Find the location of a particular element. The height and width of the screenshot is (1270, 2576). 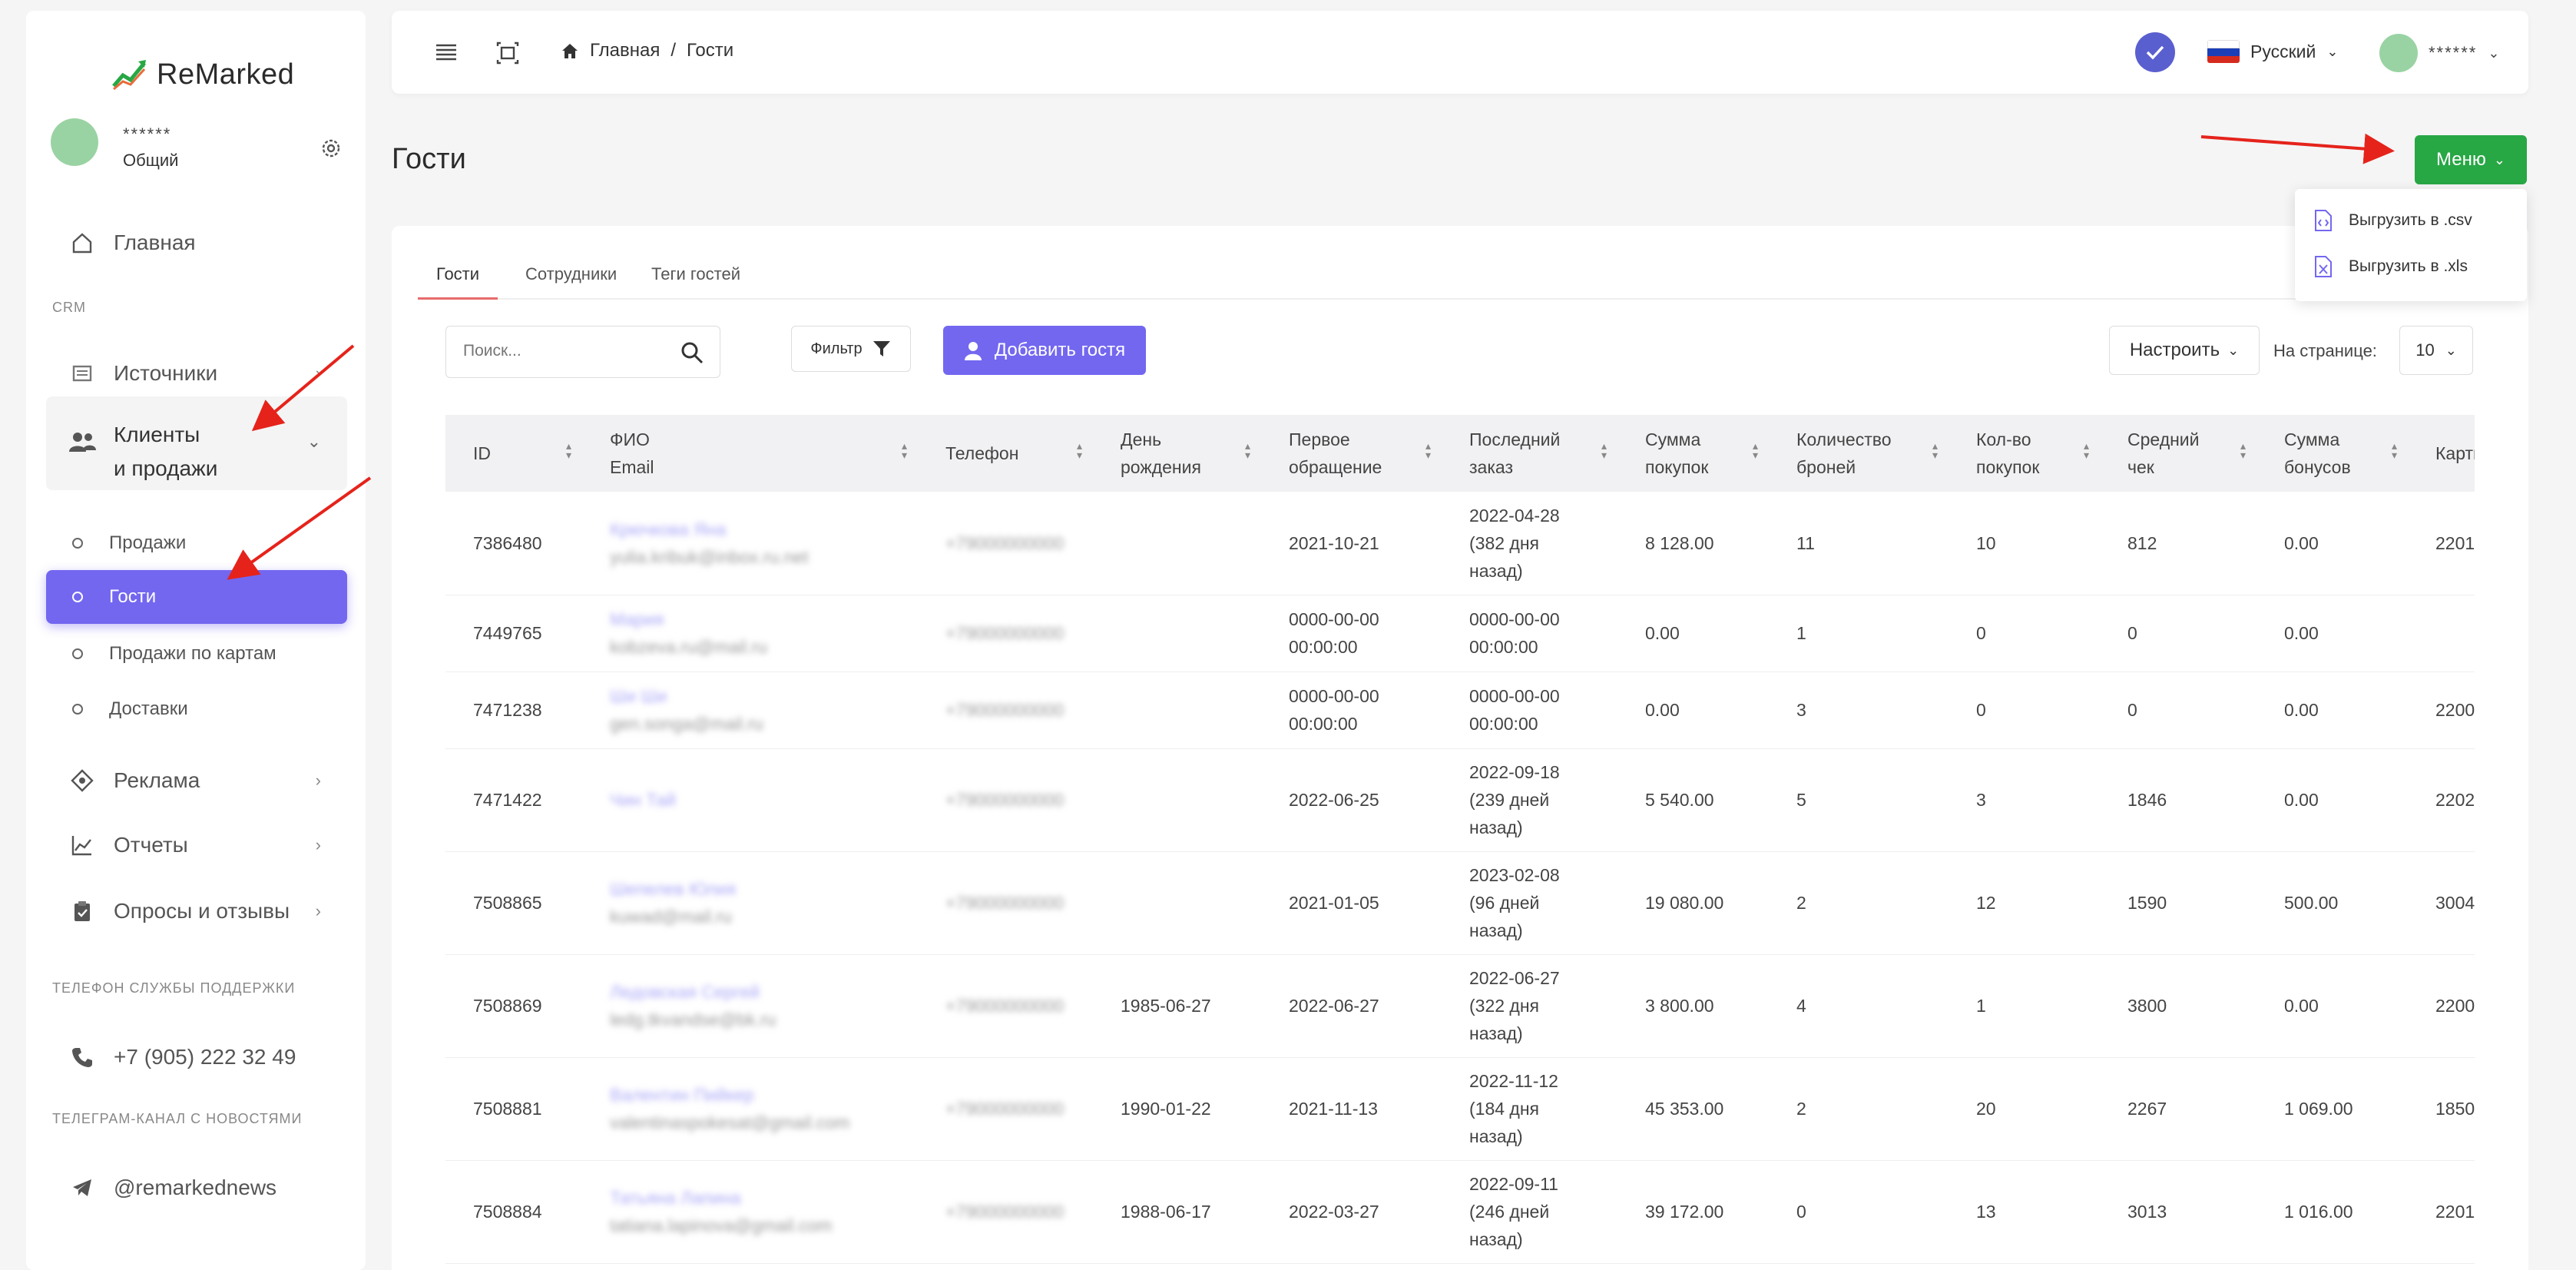

filter-button: Фильтр is located at coordinates (851, 349).